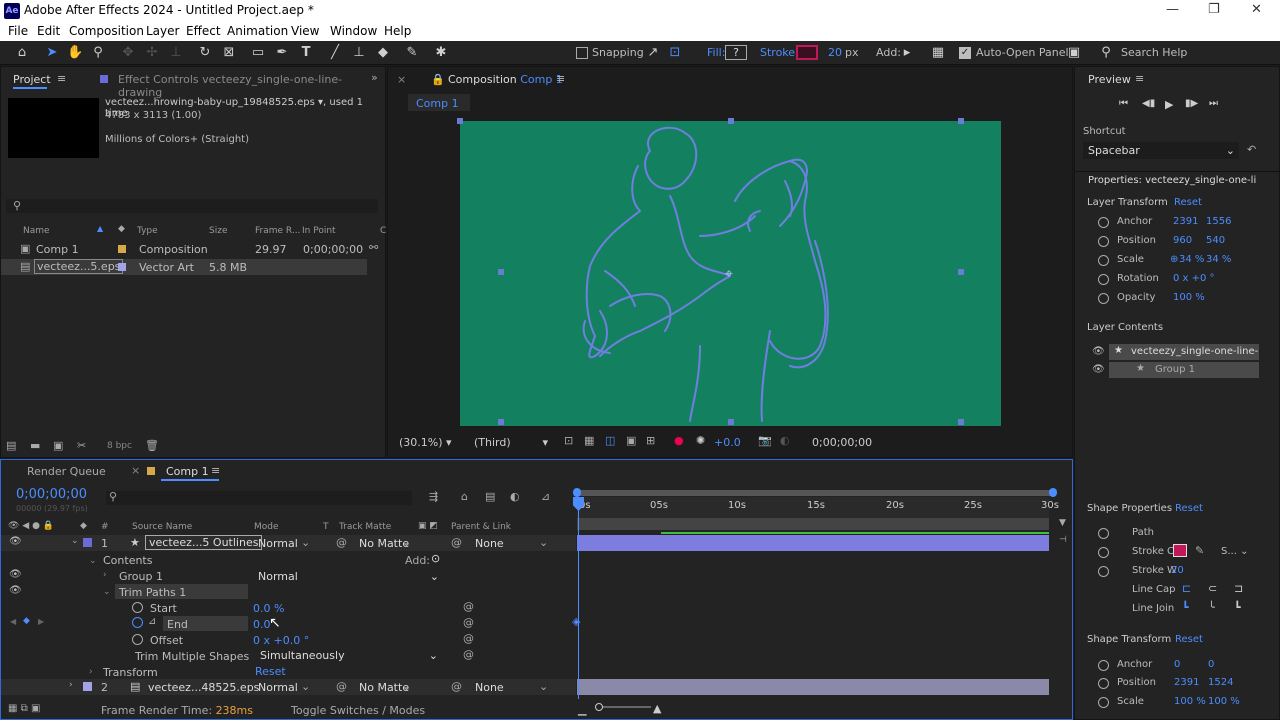 The image size is (1280, 720). I want to click on close-button: ✕, so click(1256, 9).